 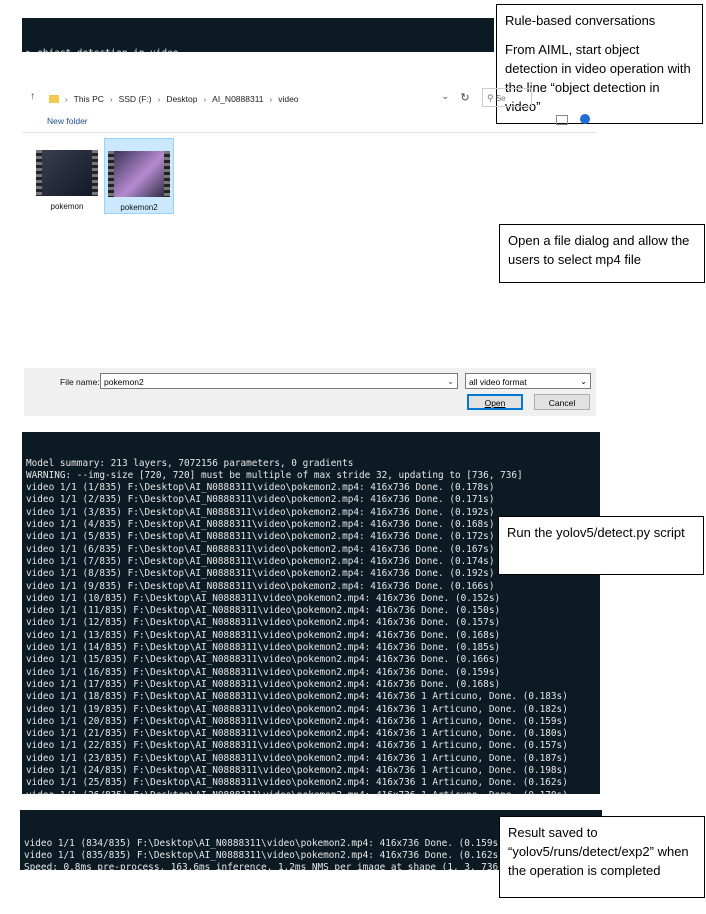 What do you see at coordinates (80, 382) in the screenshot?
I see `file-name-label: File name:` at bounding box center [80, 382].